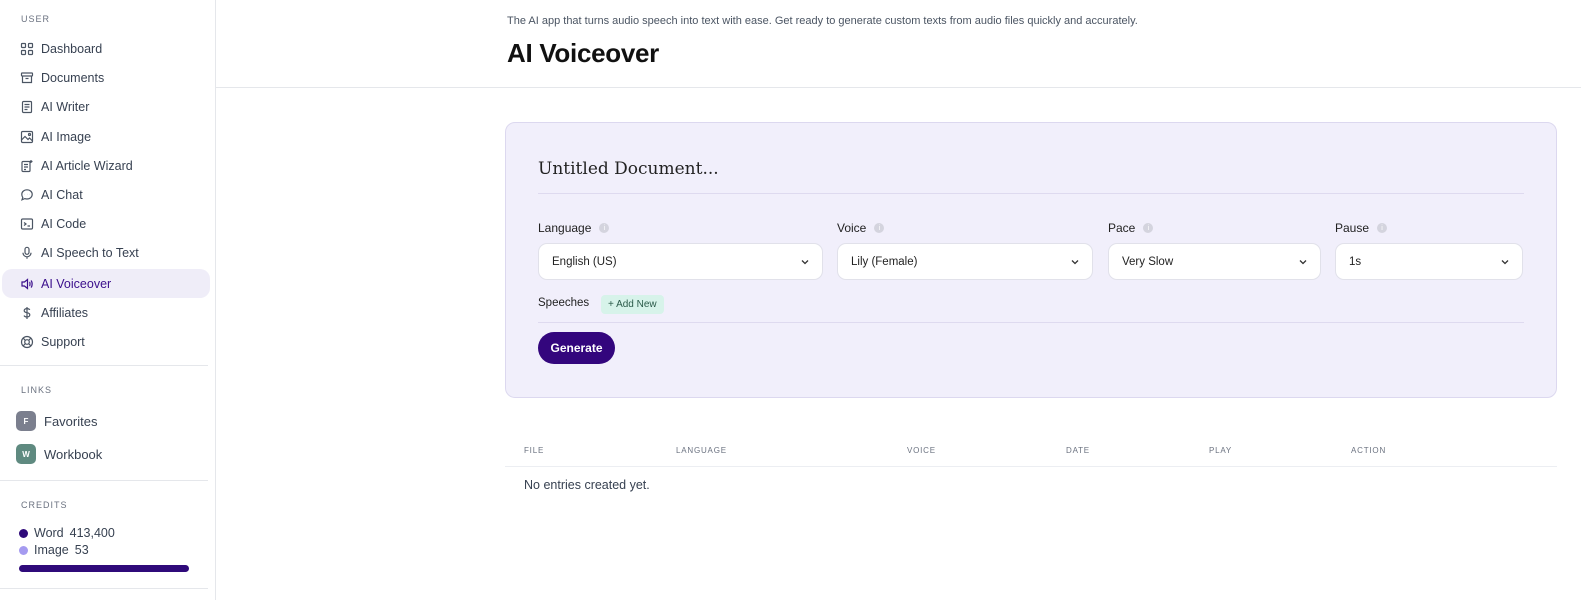  Describe the element at coordinates (564, 303) in the screenshot. I see `speeches-label: Speeches` at that location.